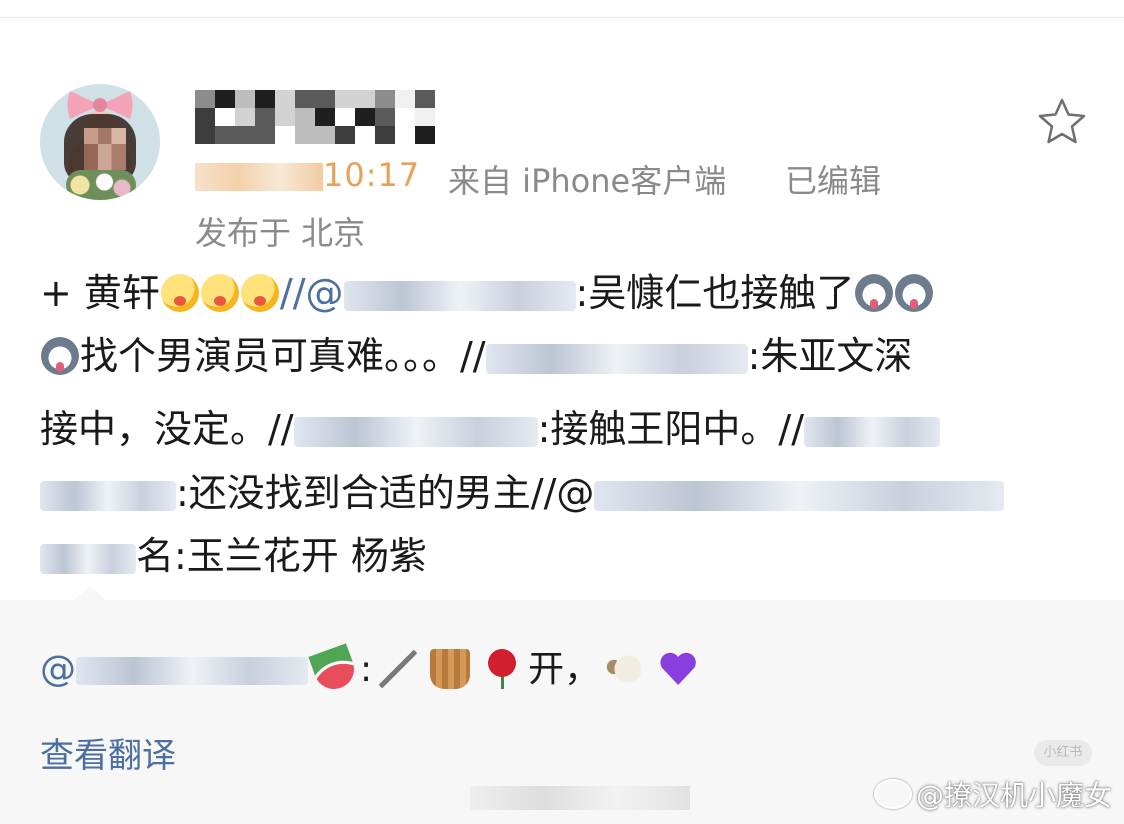  I want to click on comment-notch, so click(90, 593).